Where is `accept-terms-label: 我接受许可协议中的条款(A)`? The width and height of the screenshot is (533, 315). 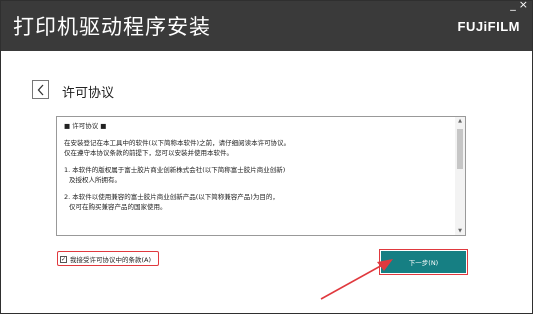 accept-terms-label: 我接受许可协议中的条款(A) is located at coordinates (110, 259).